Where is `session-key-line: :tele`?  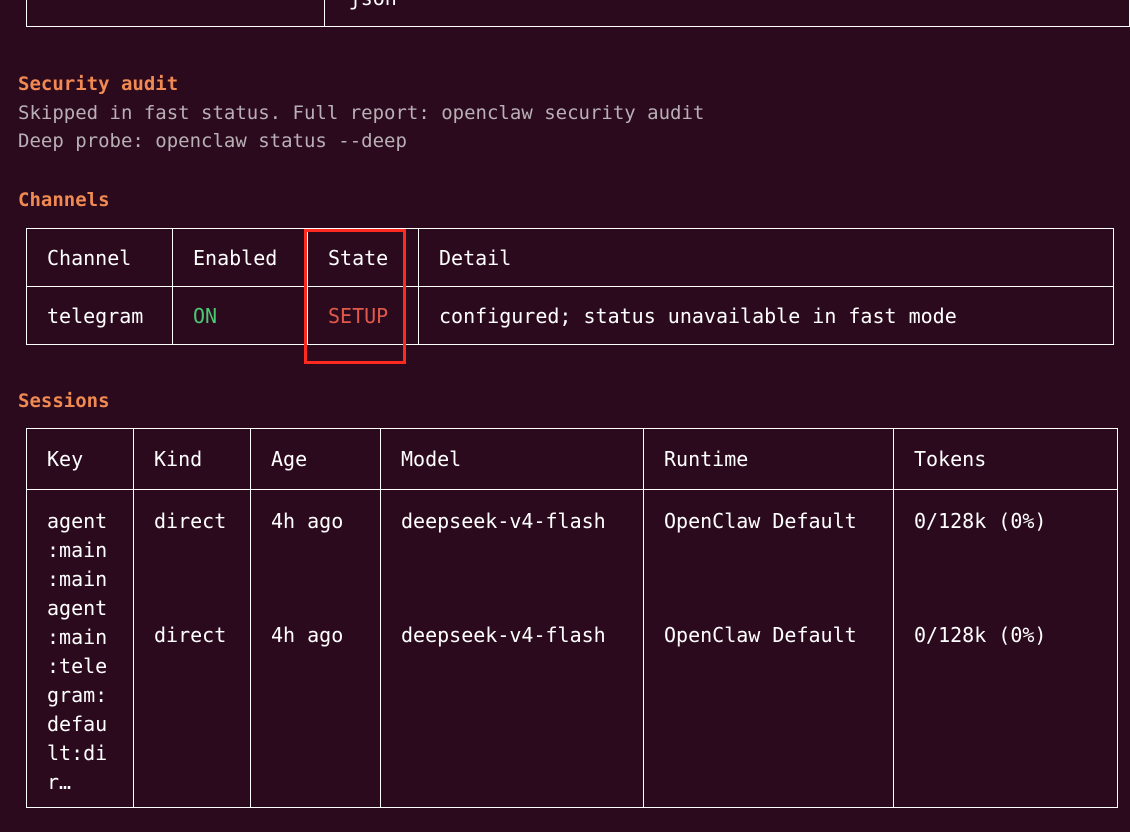
session-key-line: :tele is located at coordinates (77, 666).